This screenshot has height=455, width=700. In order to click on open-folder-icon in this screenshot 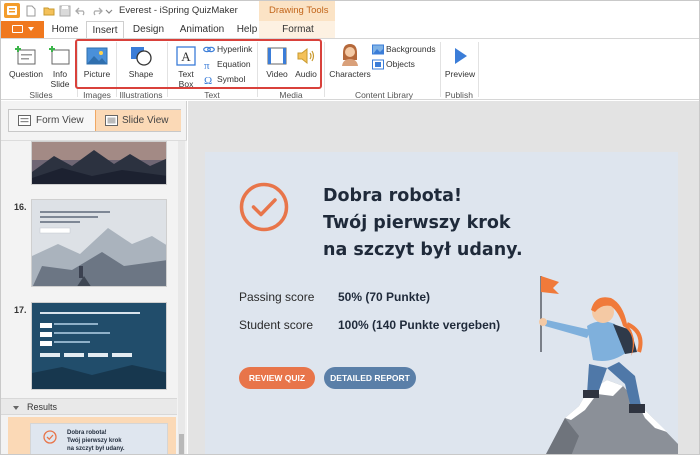, I will do `click(49, 11)`.